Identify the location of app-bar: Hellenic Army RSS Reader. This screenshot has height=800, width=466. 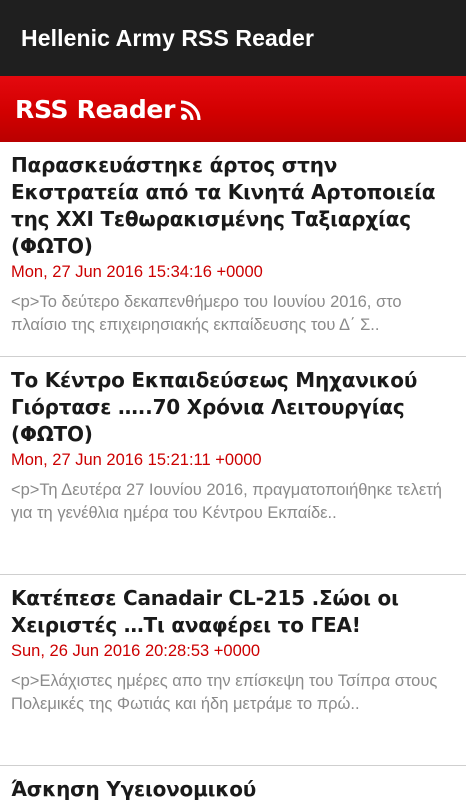
(233, 38).